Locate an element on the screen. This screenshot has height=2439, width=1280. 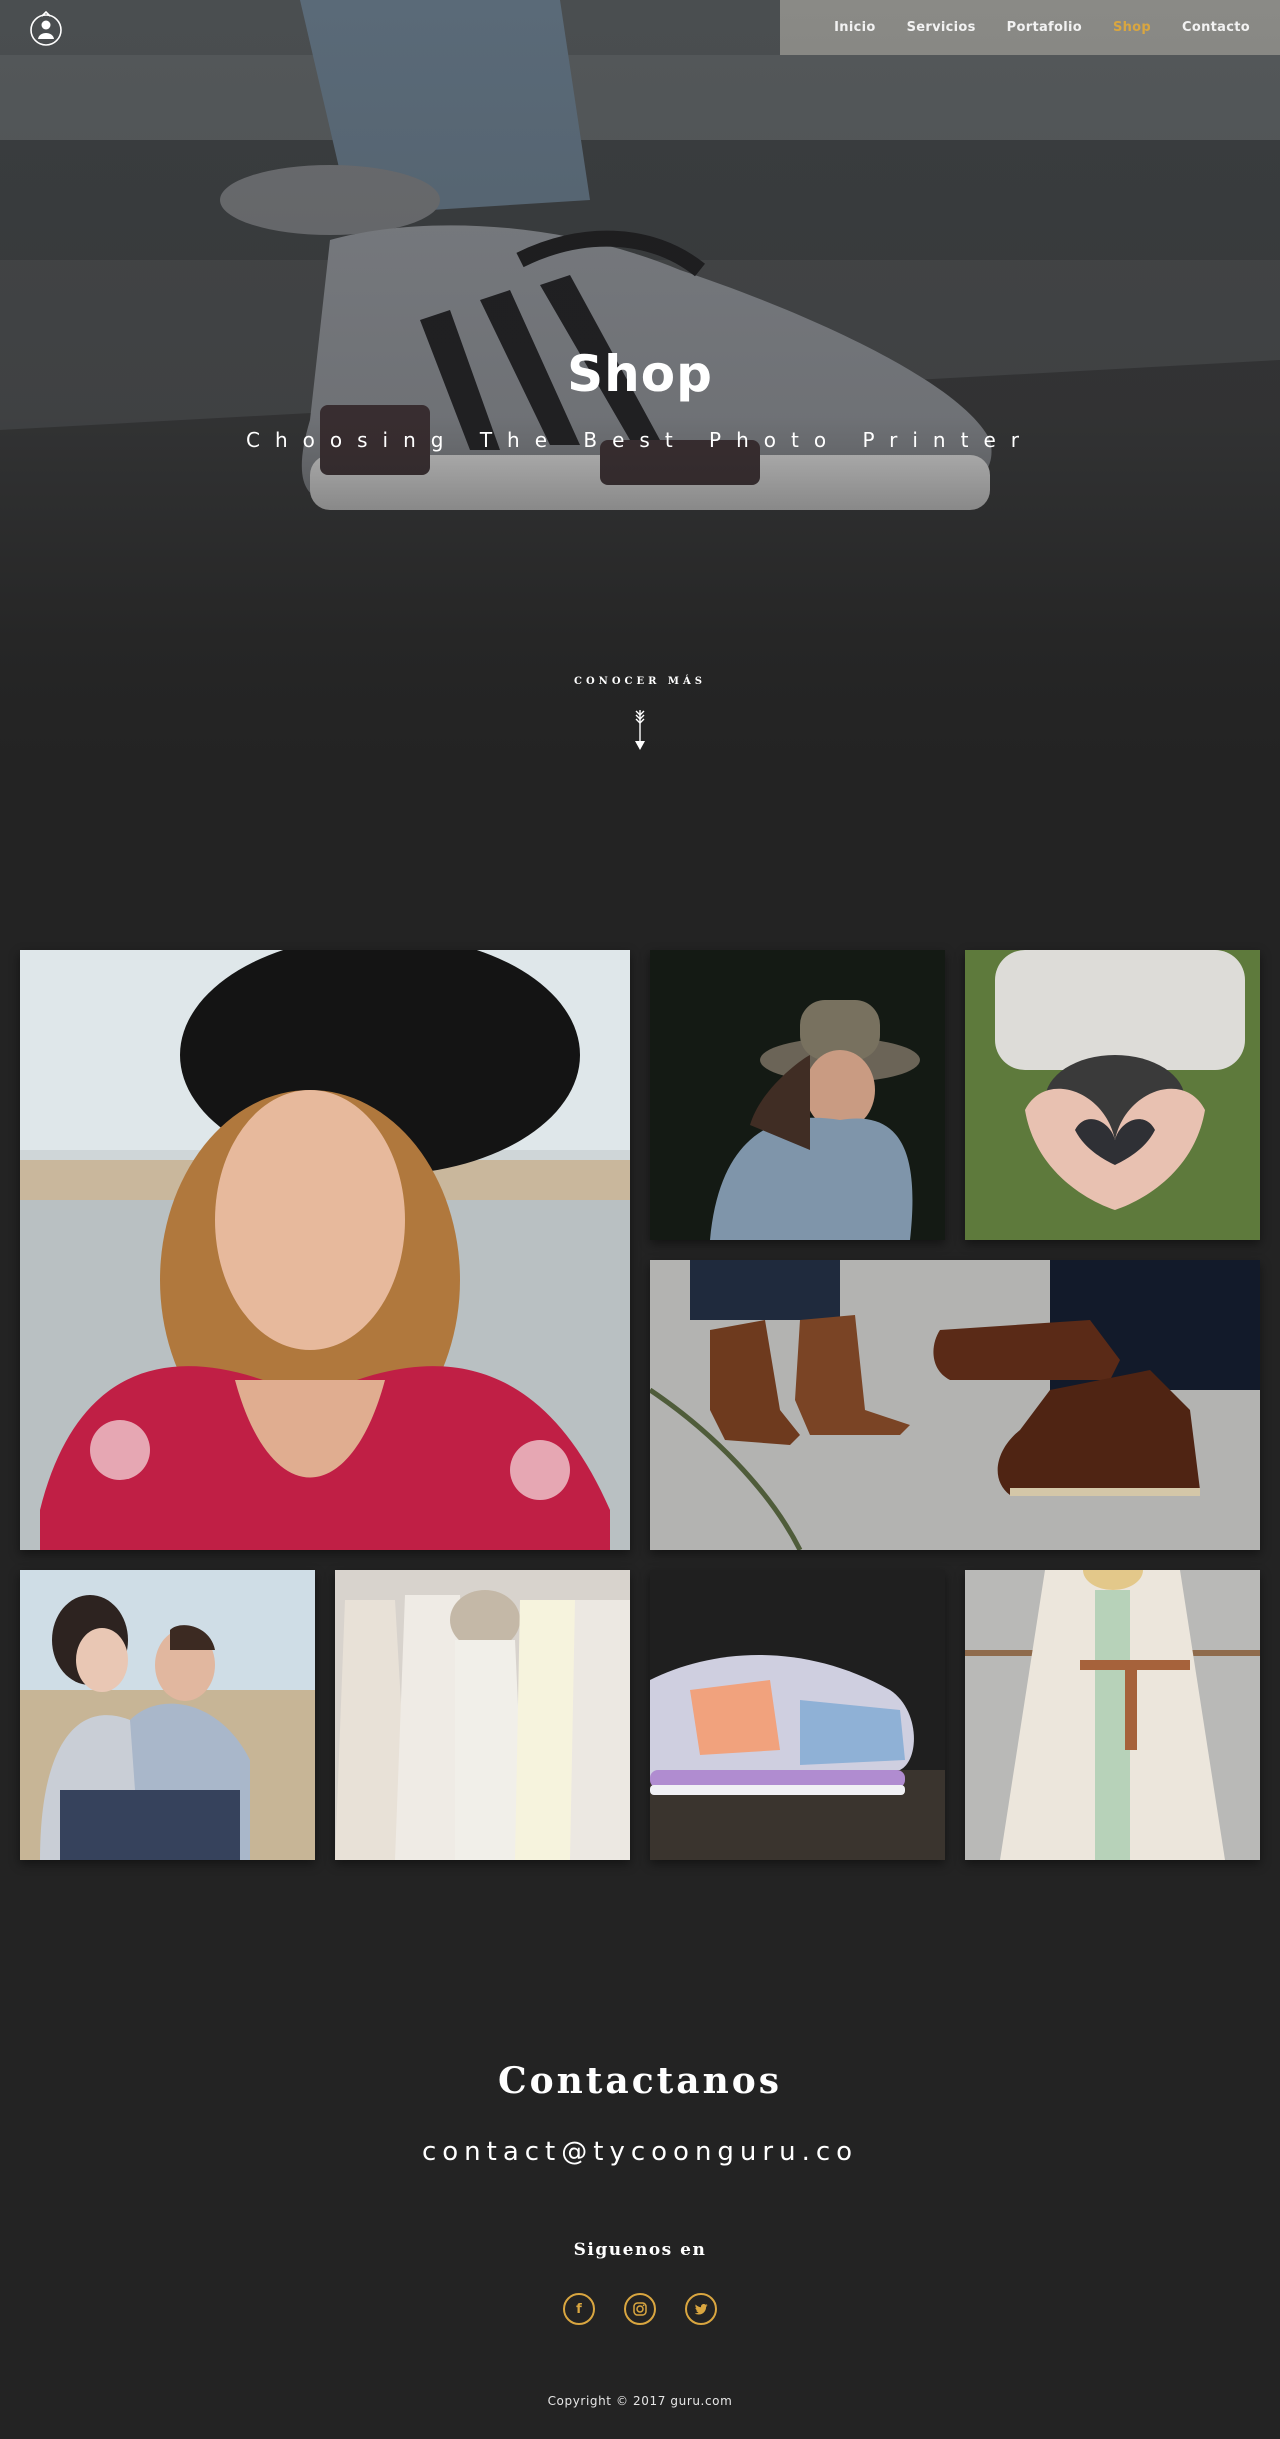
learn-more-link: CONOCER MÁS is located at coordinates (640, 681).